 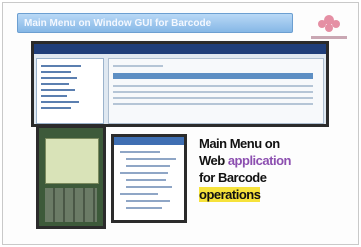 I want to click on web-app-header-bar, so click(x=213, y=76).